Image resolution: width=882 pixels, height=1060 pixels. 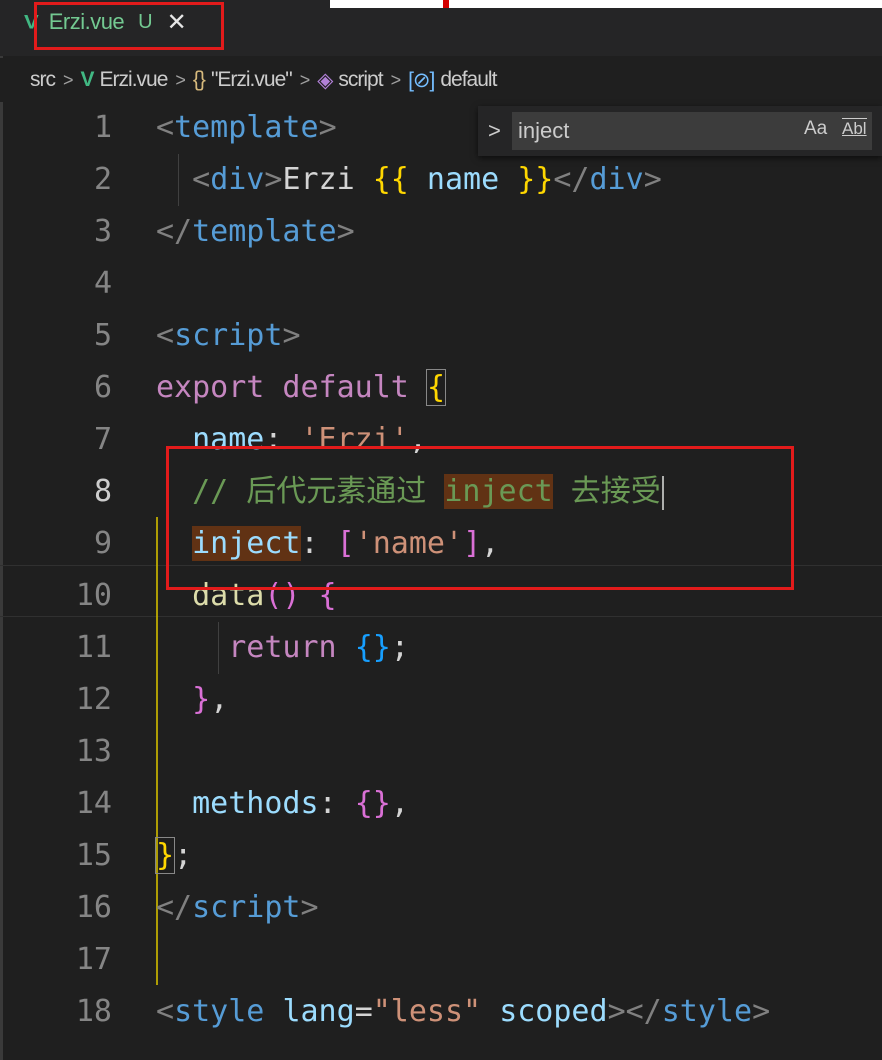 What do you see at coordinates (93, 751) in the screenshot?
I see `line-number: 13` at bounding box center [93, 751].